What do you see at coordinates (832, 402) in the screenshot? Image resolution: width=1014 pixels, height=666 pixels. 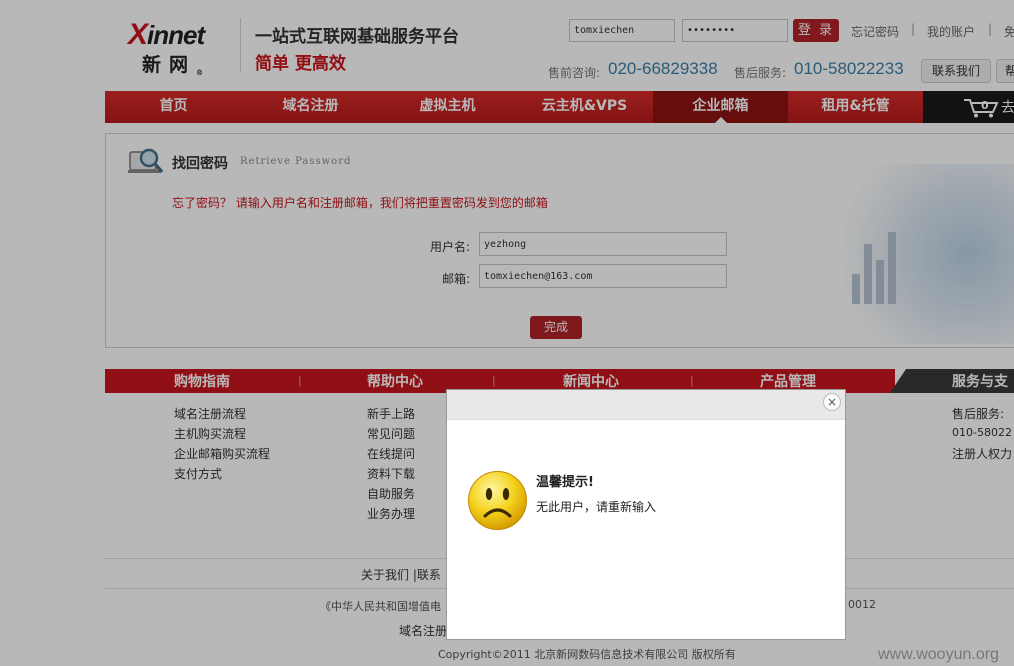 I see `close-icon: ×` at bounding box center [832, 402].